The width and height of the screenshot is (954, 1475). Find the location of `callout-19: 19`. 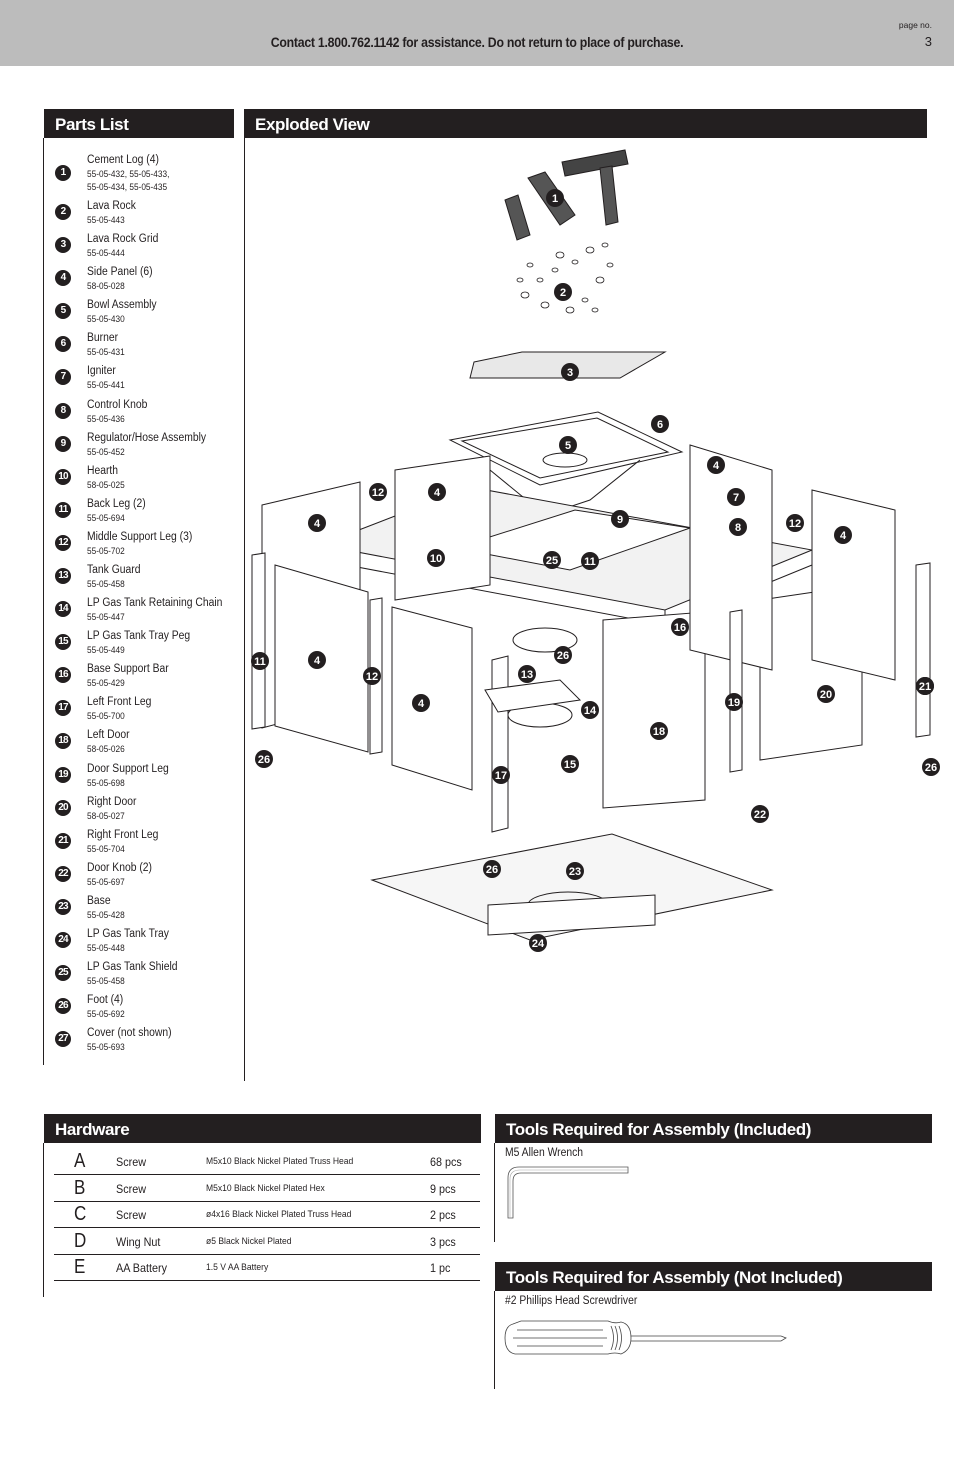

callout-19: 19 is located at coordinates (734, 702).